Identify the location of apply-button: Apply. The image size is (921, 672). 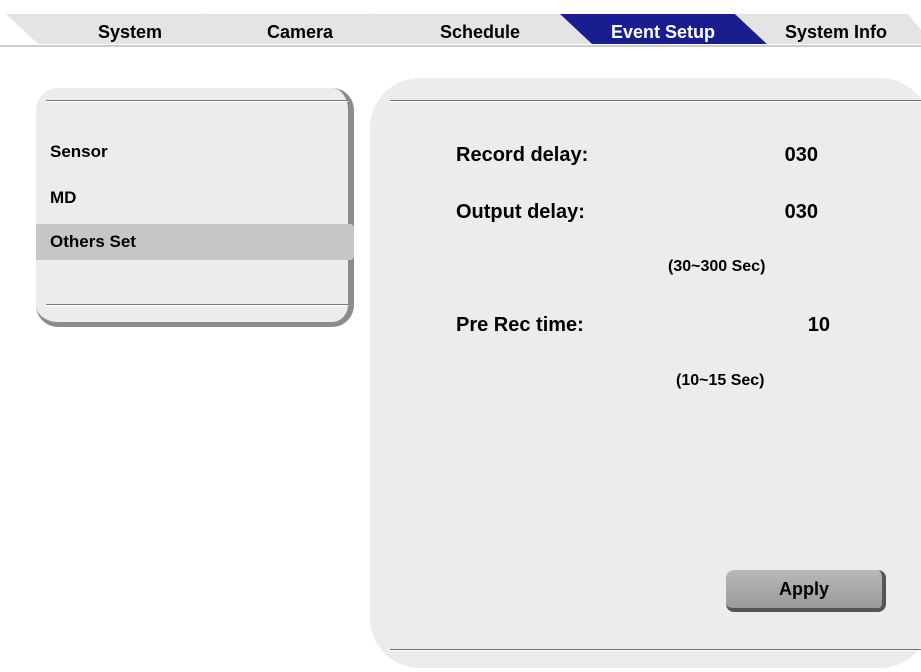
(806, 591).